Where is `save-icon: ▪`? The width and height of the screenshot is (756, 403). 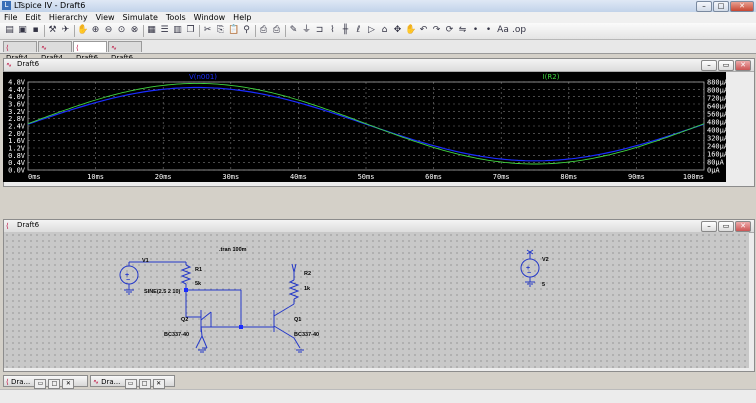
save-icon: ▪ is located at coordinates (35, 30).